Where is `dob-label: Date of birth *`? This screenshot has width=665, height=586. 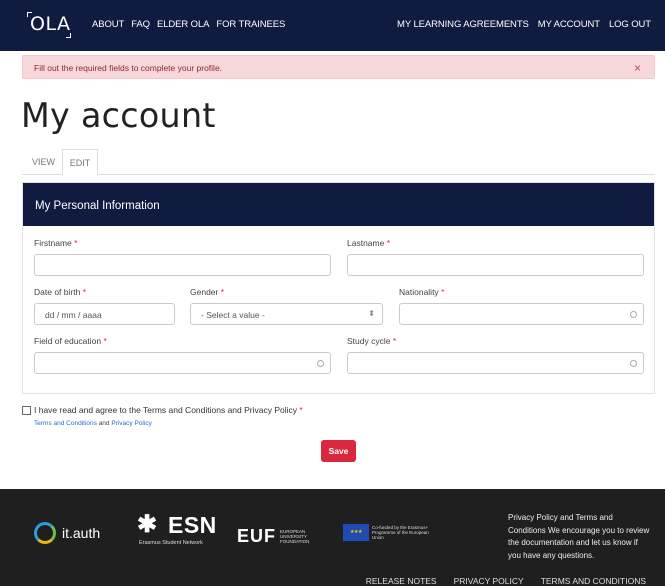 dob-label: Date of birth * is located at coordinates (60, 292).